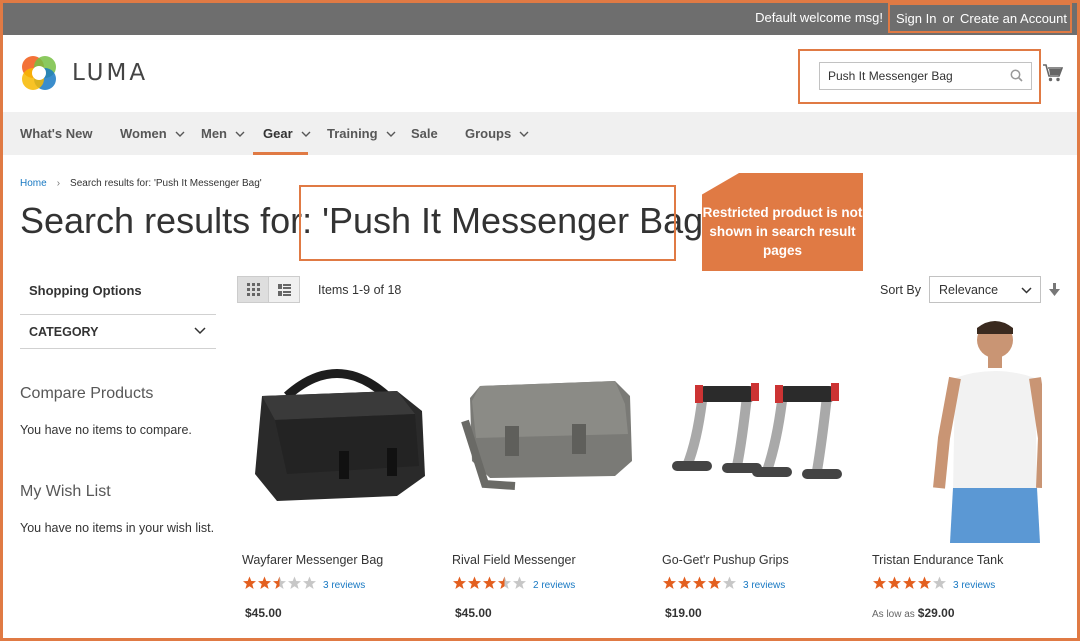 The height and width of the screenshot is (641, 1080). I want to click on price-prefix: As low as, so click(893, 614).